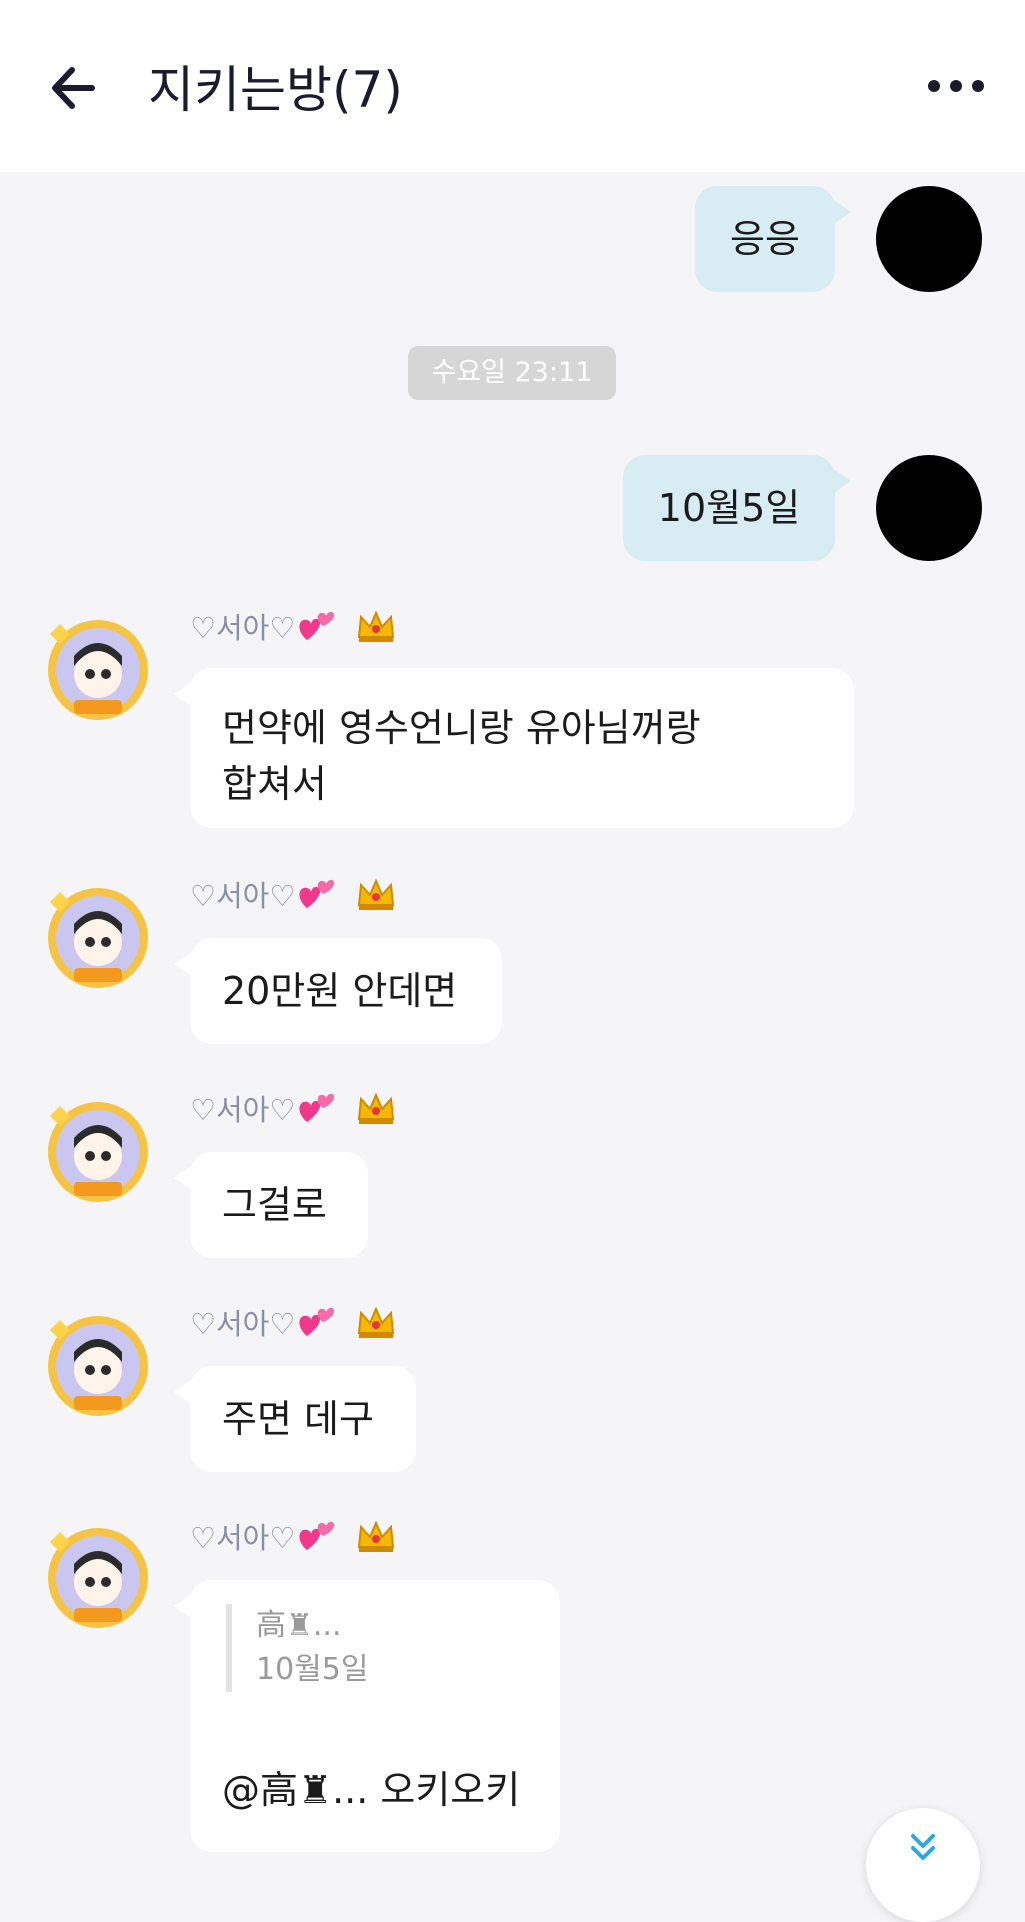 Image resolution: width=1025 pixels, height=1922 pixels. What do you see at coordinates (956, 86) in the screenshot?
I see `more-horizontal-icon` at bounding box center [956, 86].